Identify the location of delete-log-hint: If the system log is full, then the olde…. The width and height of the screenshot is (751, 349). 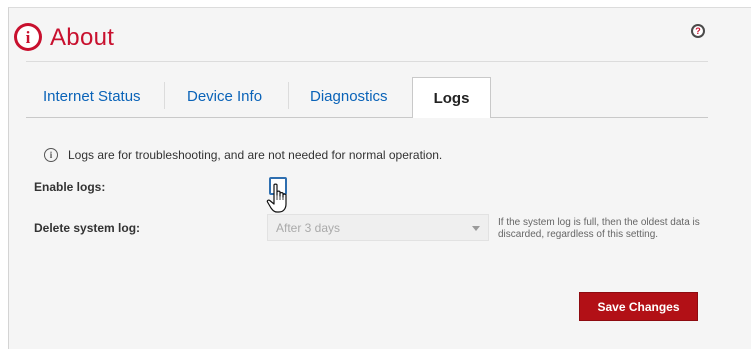
(599, 228).